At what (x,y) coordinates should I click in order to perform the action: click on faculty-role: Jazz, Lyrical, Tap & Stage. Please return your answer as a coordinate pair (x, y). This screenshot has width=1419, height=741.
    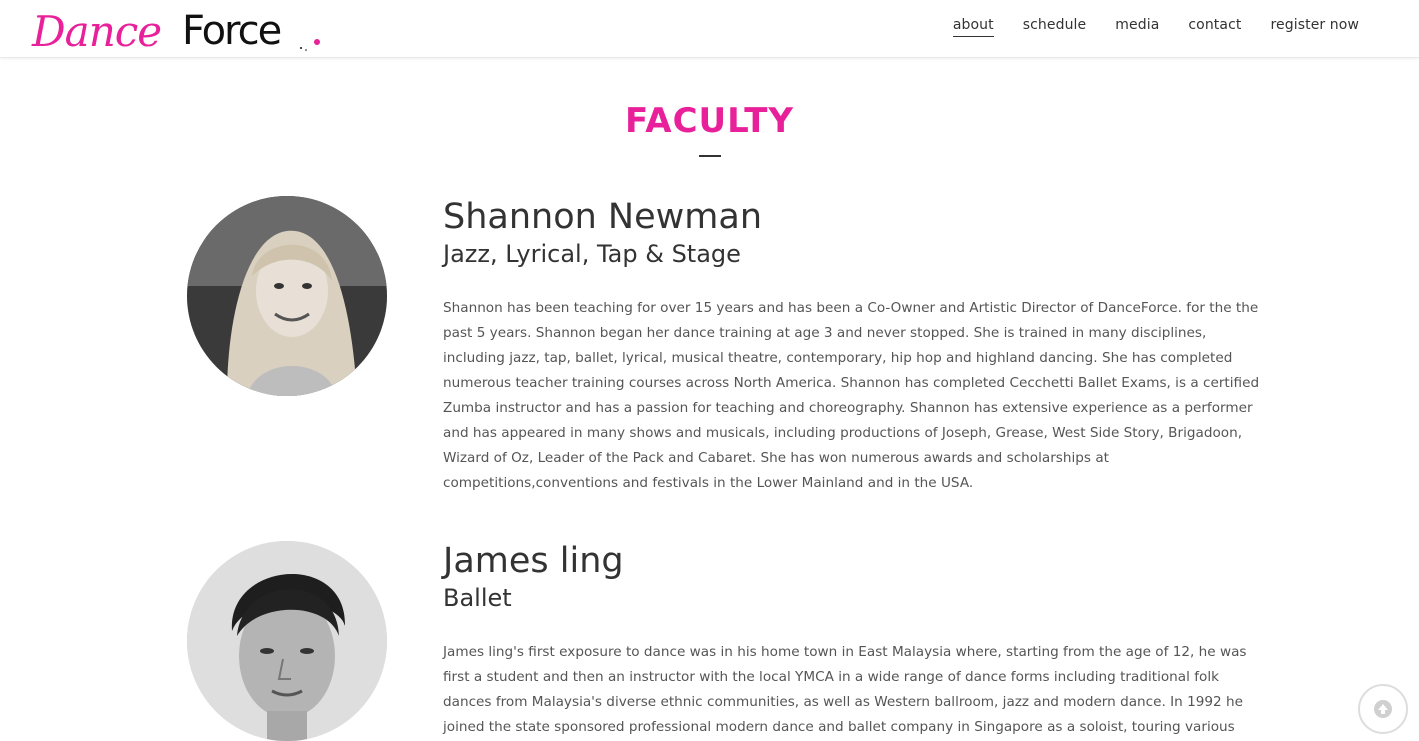
    Looking at the image, I should click on (592, 254).